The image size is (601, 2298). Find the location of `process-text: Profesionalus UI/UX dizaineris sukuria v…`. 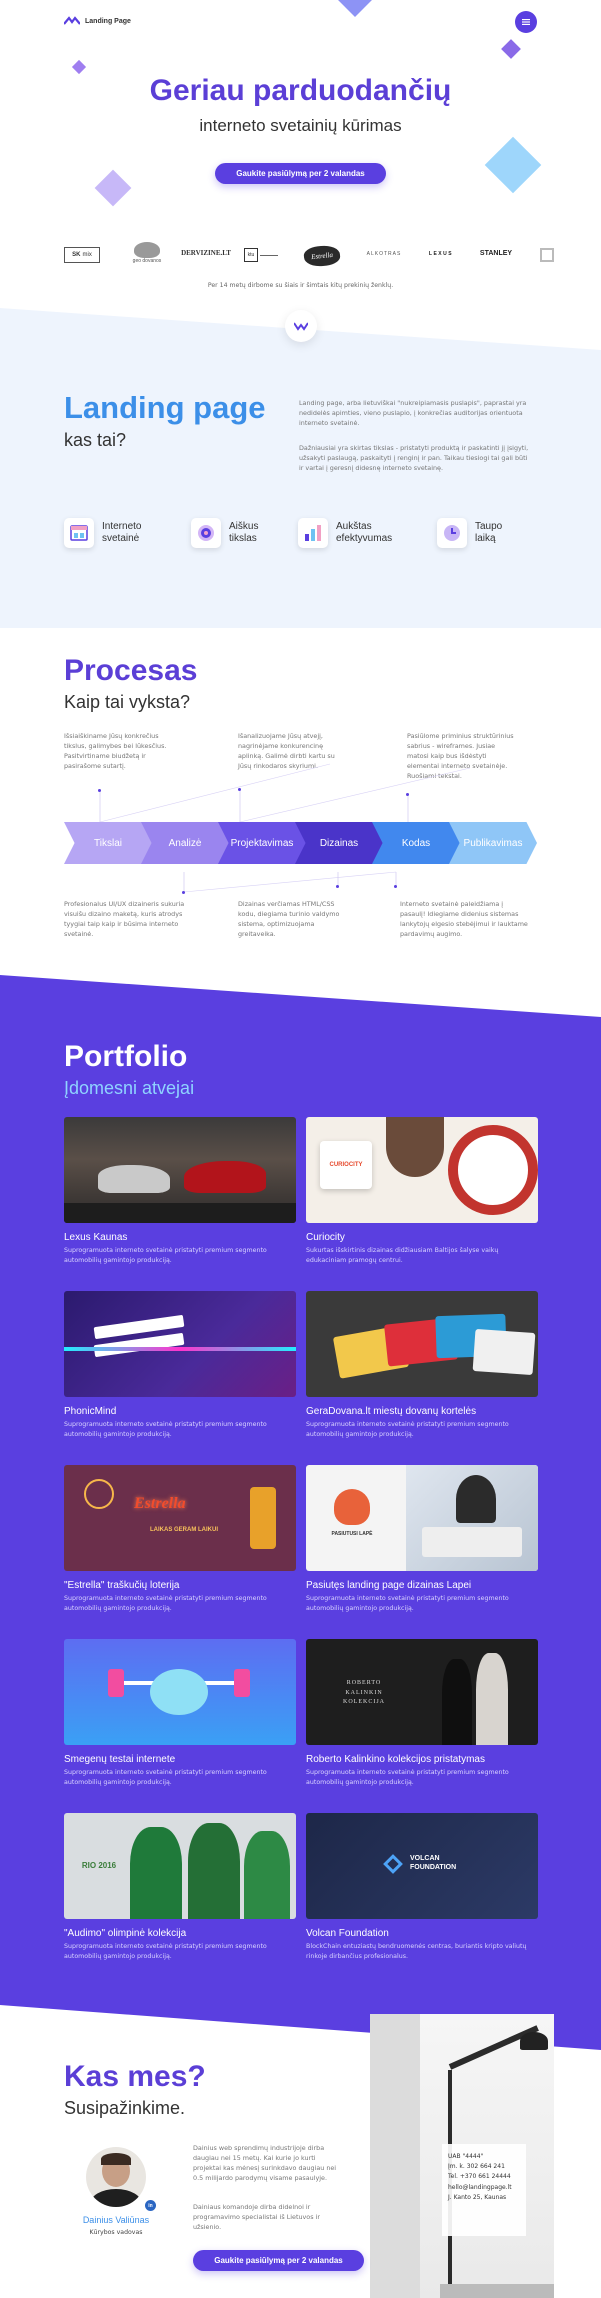

process-text: Profesionalus UI/UX dizaineris sukuria v… is located at coordinates (124, 919).